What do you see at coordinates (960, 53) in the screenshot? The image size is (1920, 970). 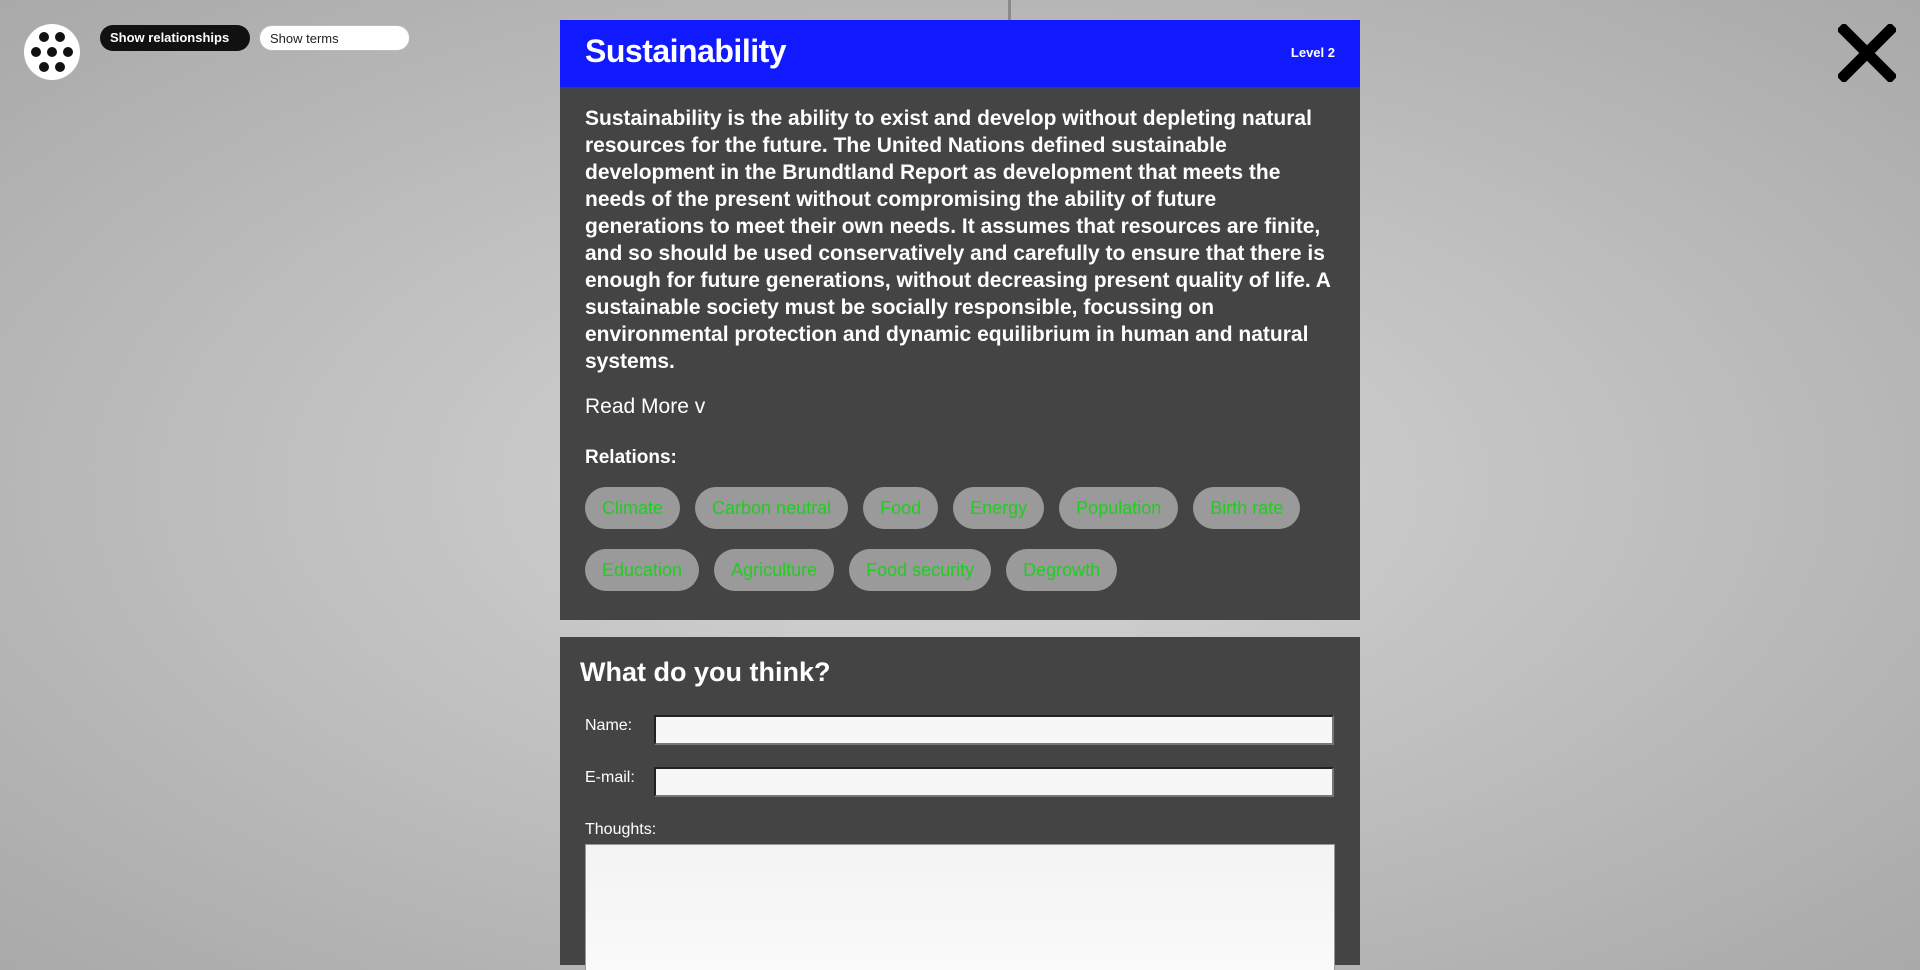 I see `card-header: Sustainability Level 2` at bounding box center [960, 53].